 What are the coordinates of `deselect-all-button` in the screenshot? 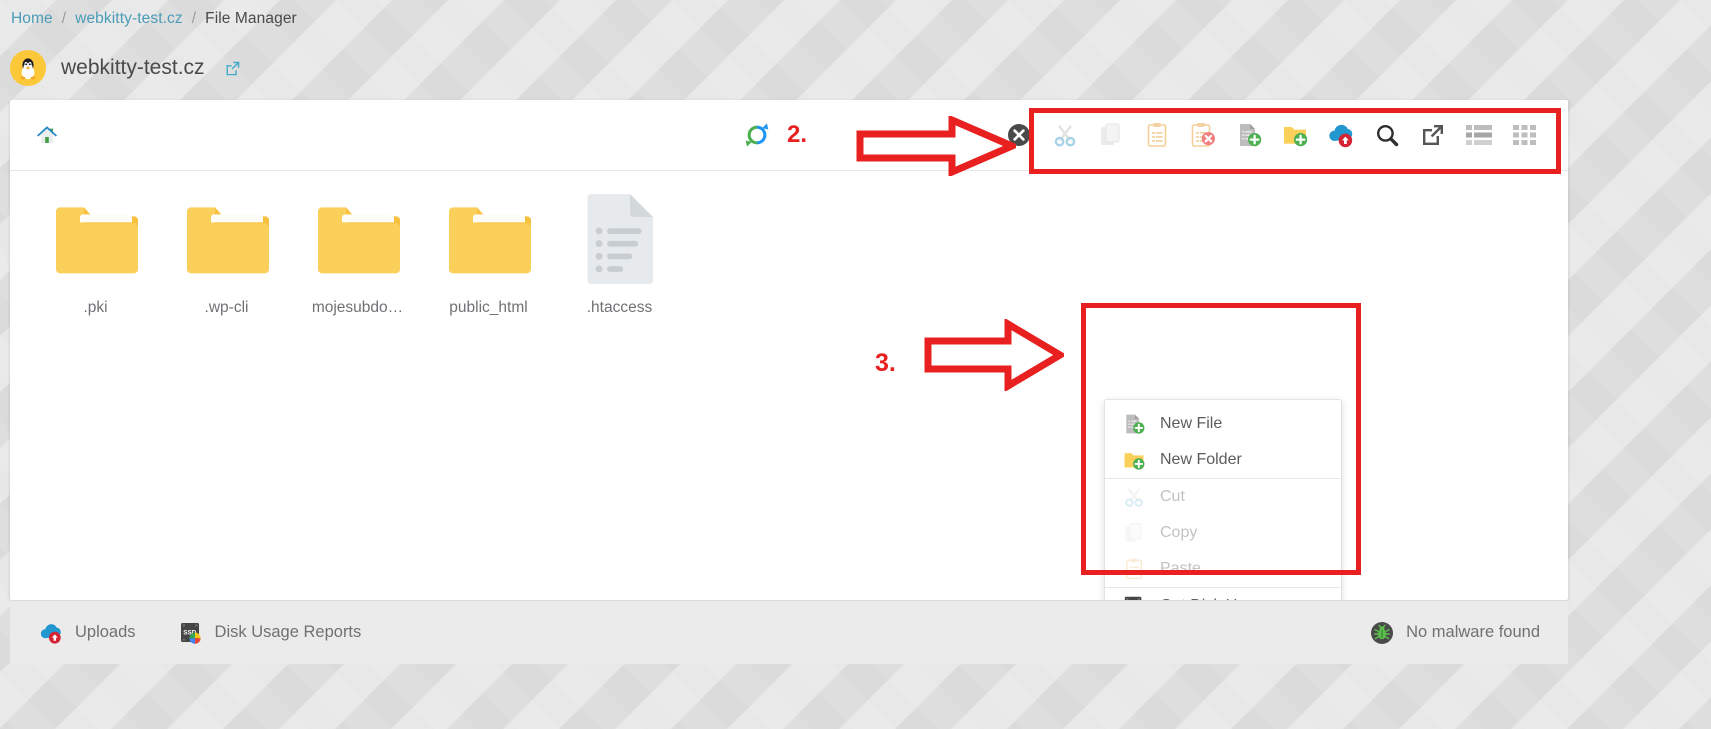 It's located at (1019, 135).